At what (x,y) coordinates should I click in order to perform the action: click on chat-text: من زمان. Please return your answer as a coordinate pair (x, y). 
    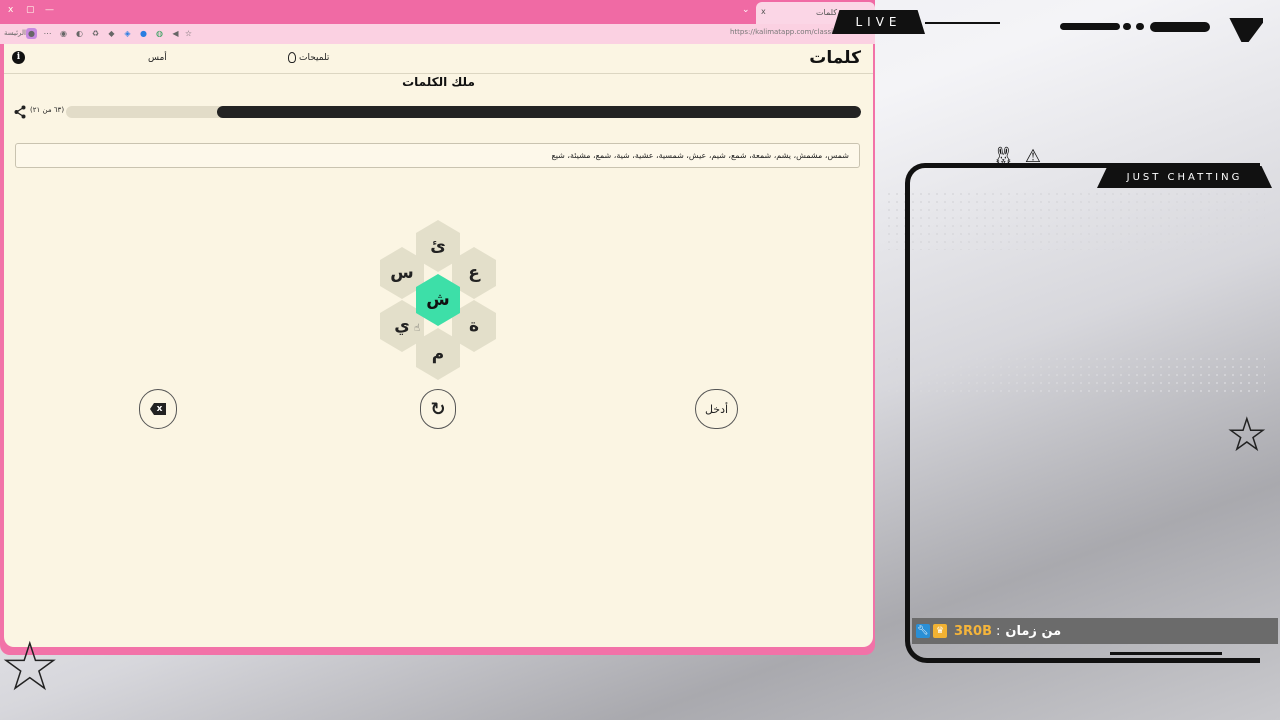
    Looking at the image, I should click on (1033, 631).